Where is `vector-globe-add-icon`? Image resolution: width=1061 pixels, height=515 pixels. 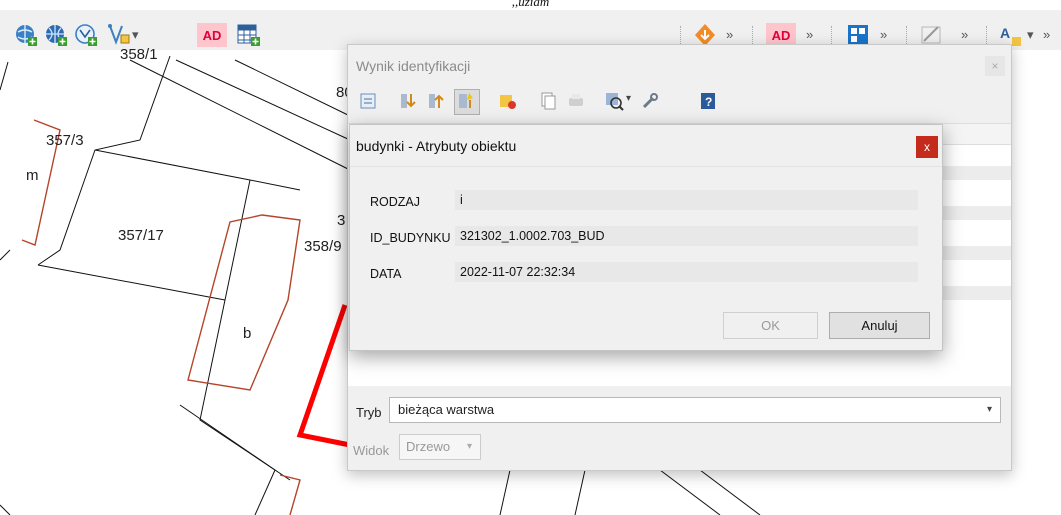 vector-globe-add-icon is located at coordinates (86, 35).